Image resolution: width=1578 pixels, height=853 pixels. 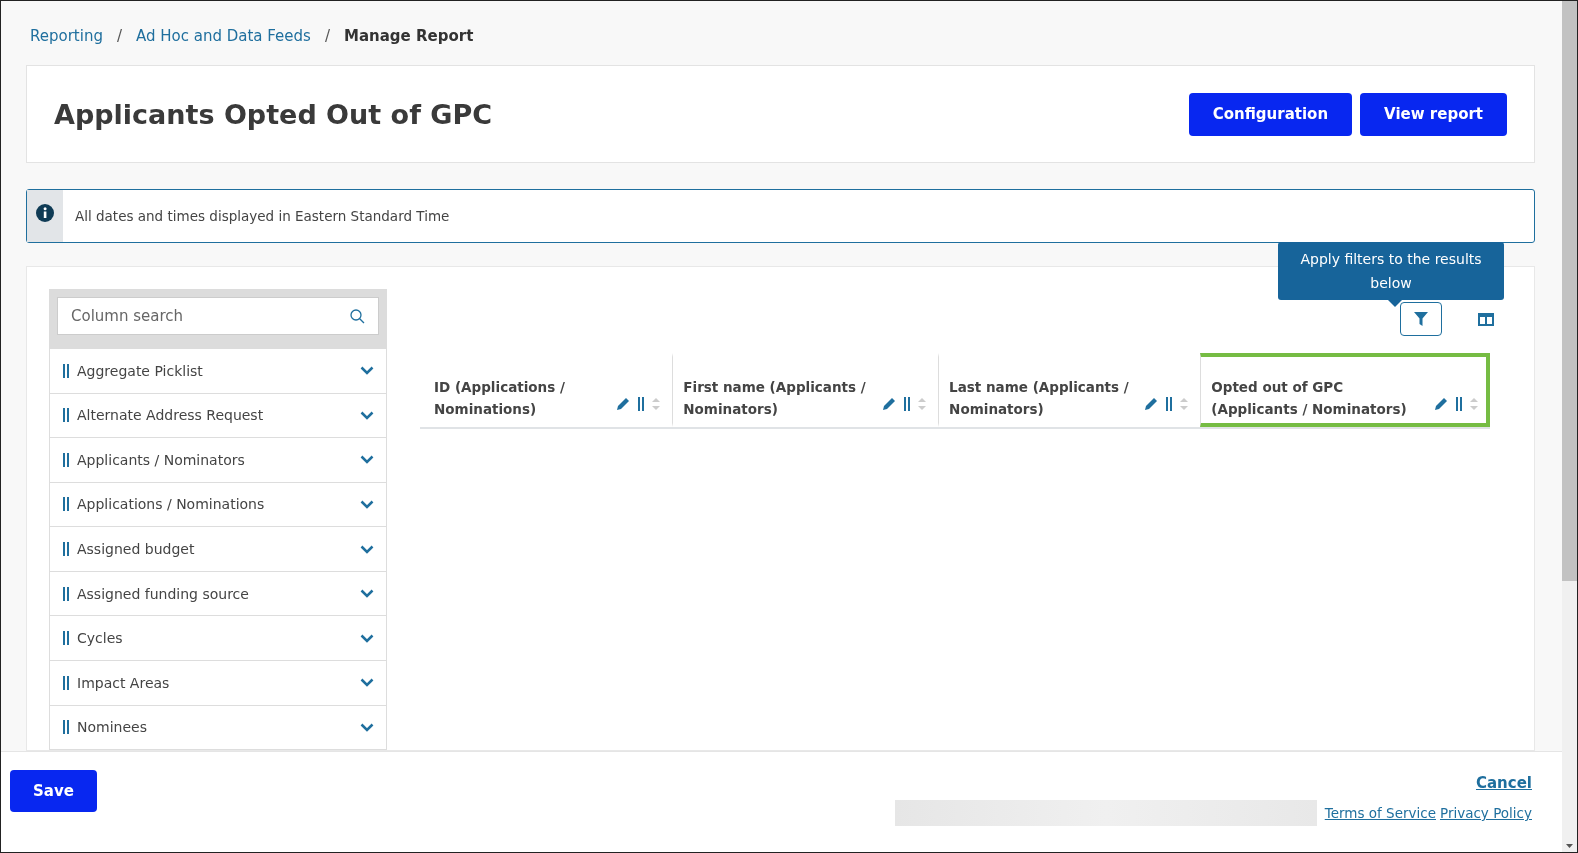 I want to click on category-label: Cycles, so click(x=100, y=638).